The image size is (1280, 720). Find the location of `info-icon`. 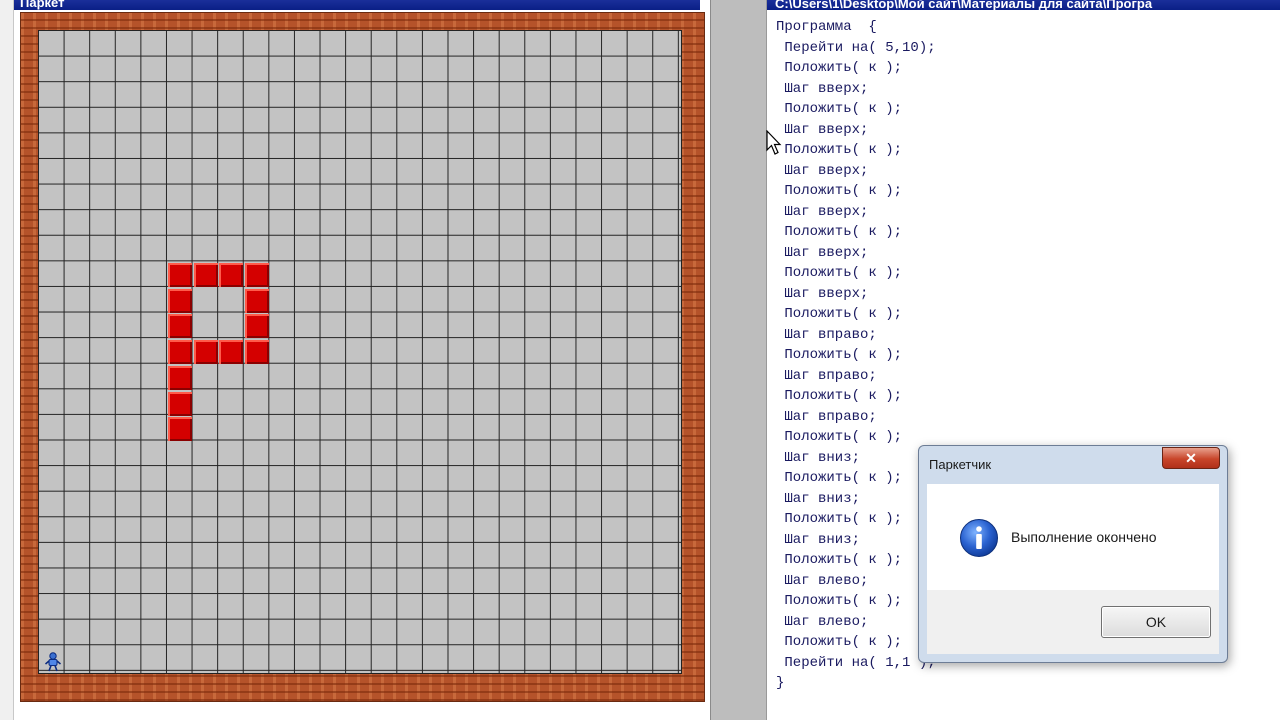

info-icon is located at coordinates (979, 538).